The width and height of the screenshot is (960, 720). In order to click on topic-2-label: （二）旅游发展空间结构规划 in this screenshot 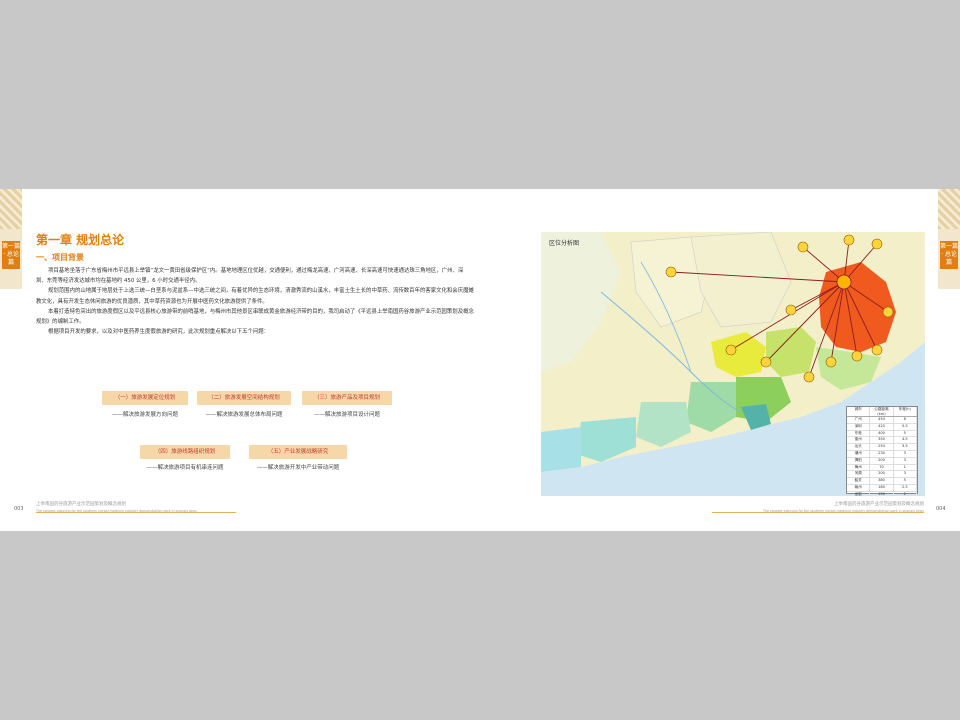, I will do `click(244, 398)`.